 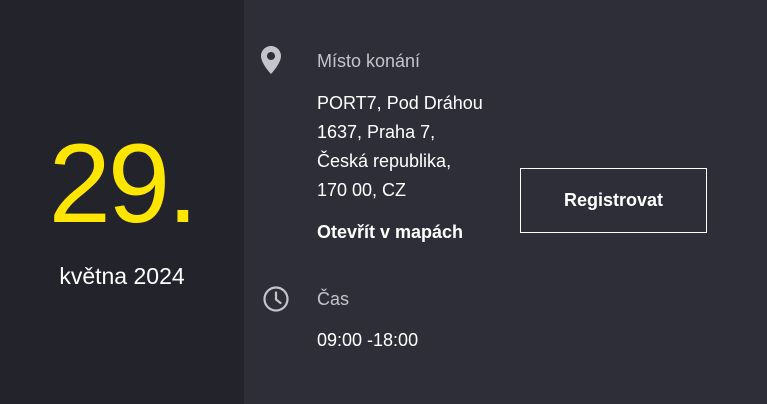 What do you see at coordinates (368, 340) in the screenshot?
I see `time-value: 09:00 -18:00` at bounding box center [368, 340].